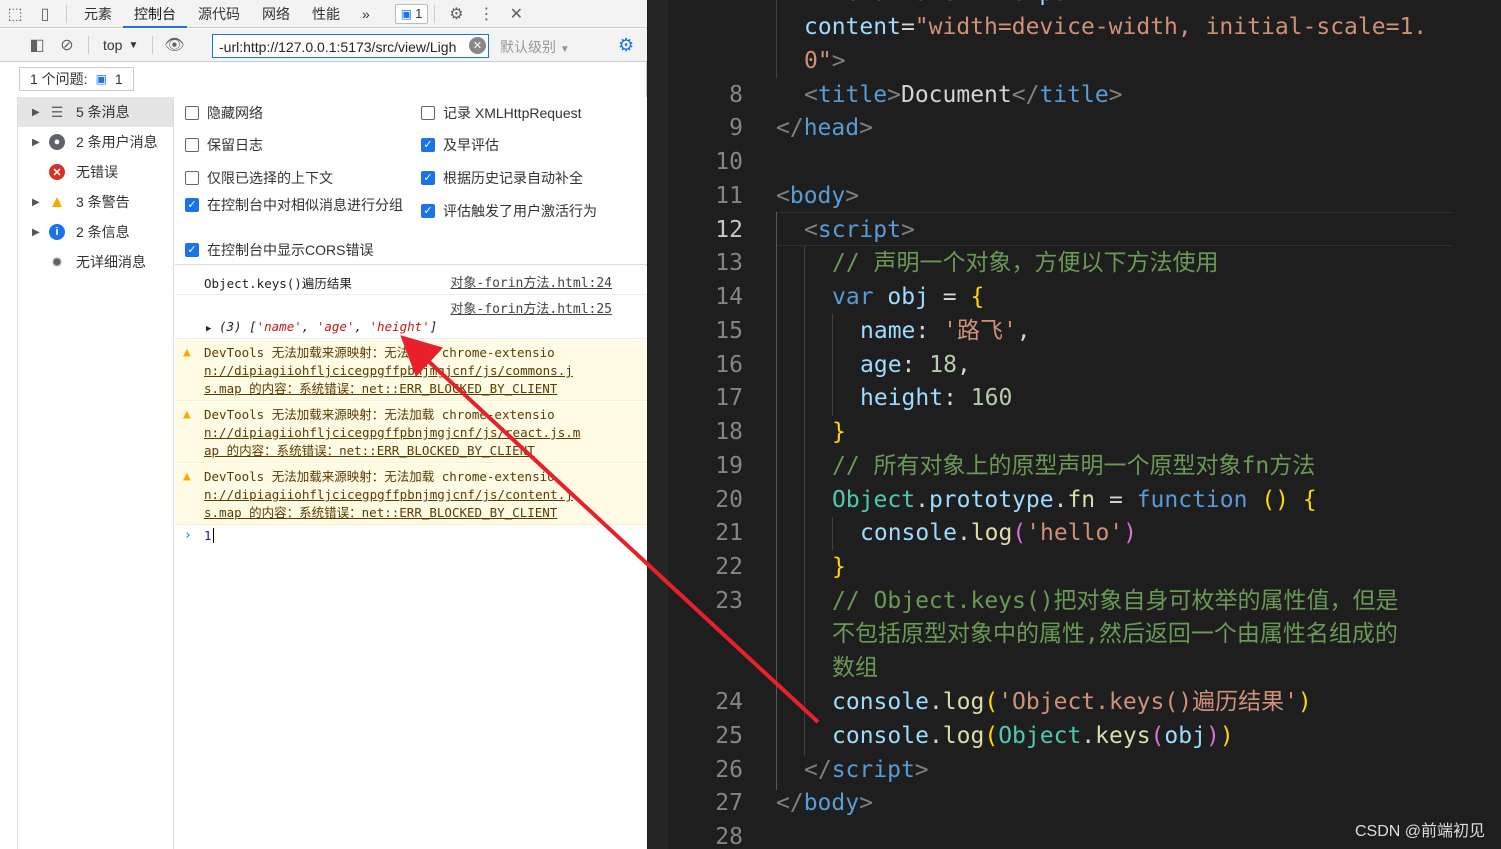 The width and height of the screenshot is (1501, 849). I want to click on user-icon: ●, so click(57, 142).